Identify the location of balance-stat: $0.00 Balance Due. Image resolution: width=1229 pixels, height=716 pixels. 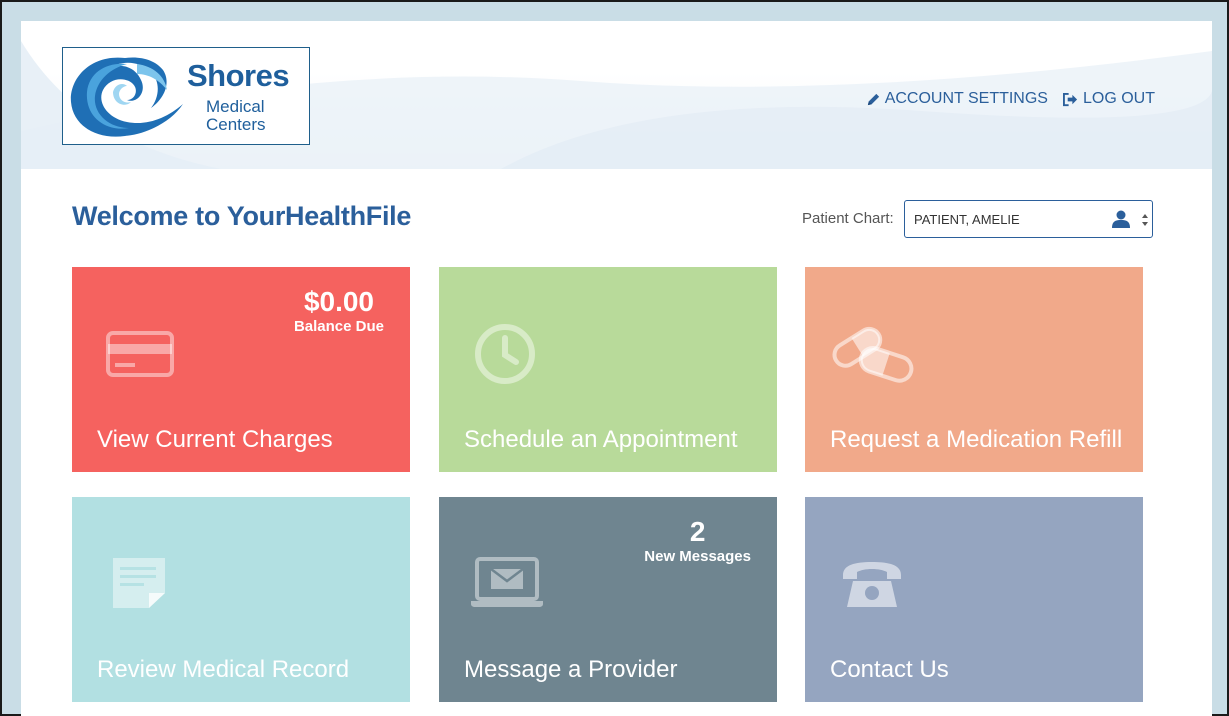
(339, 312).